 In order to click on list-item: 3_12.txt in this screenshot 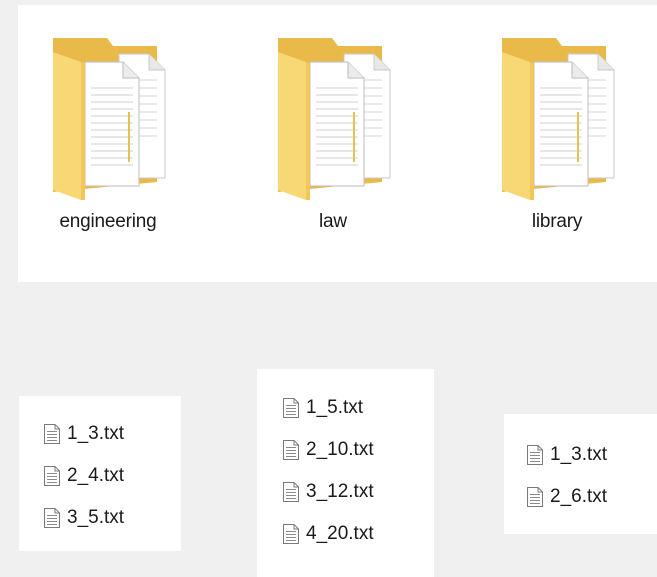, I will do `click(328, 492)`.